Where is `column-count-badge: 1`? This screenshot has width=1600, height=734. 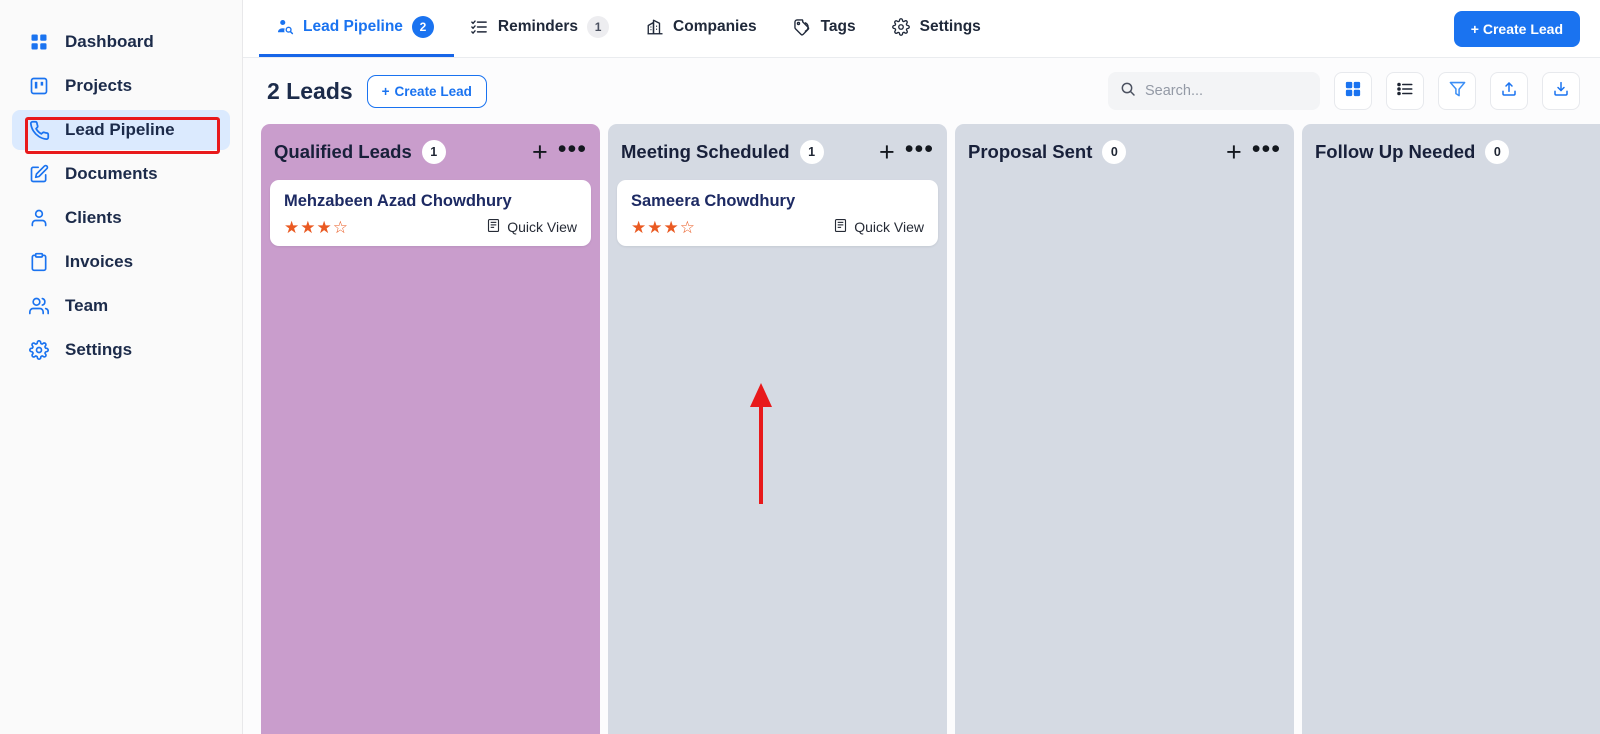
column-count-badge: 1 is located at coordinates (811, 152).